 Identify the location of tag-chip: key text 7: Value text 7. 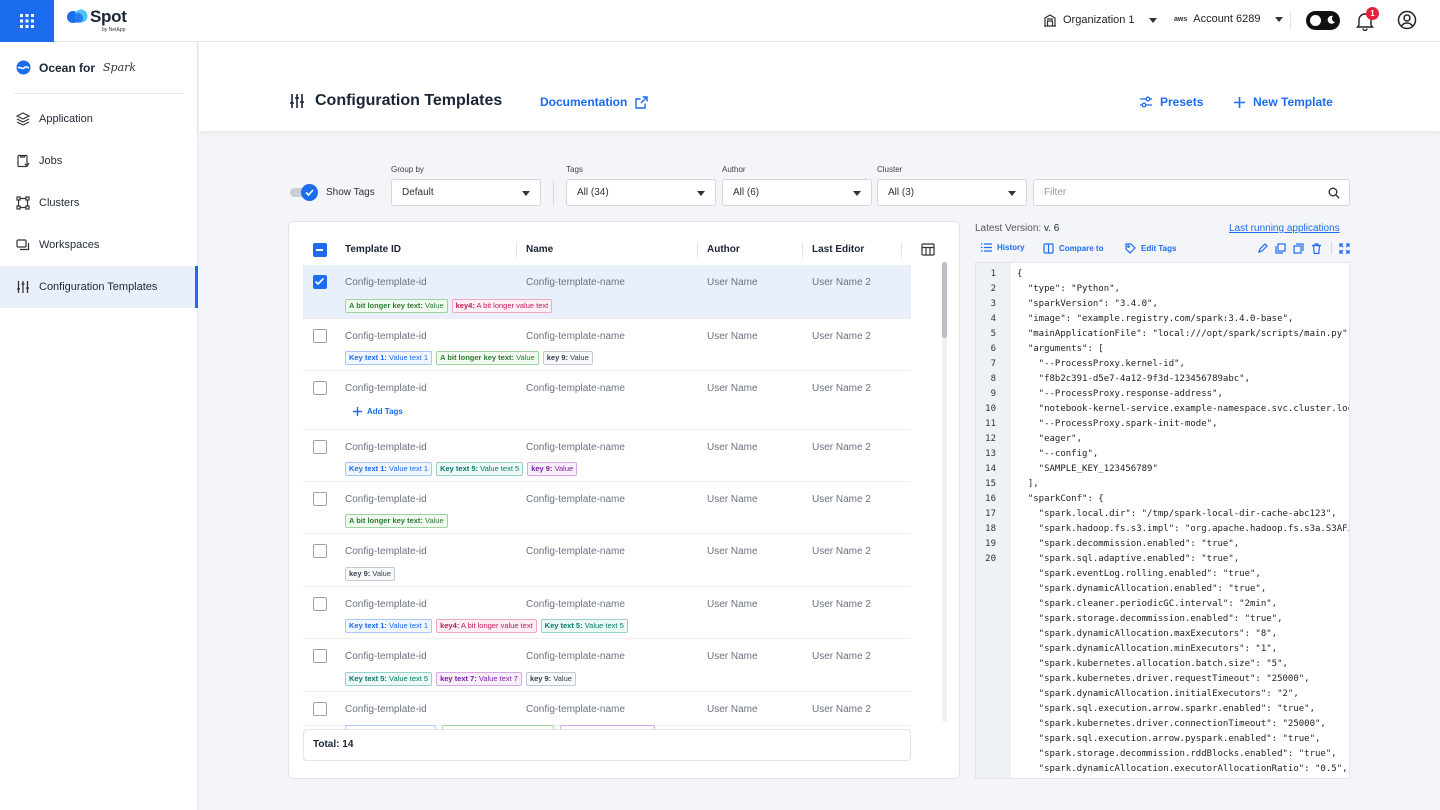
(479, 679).